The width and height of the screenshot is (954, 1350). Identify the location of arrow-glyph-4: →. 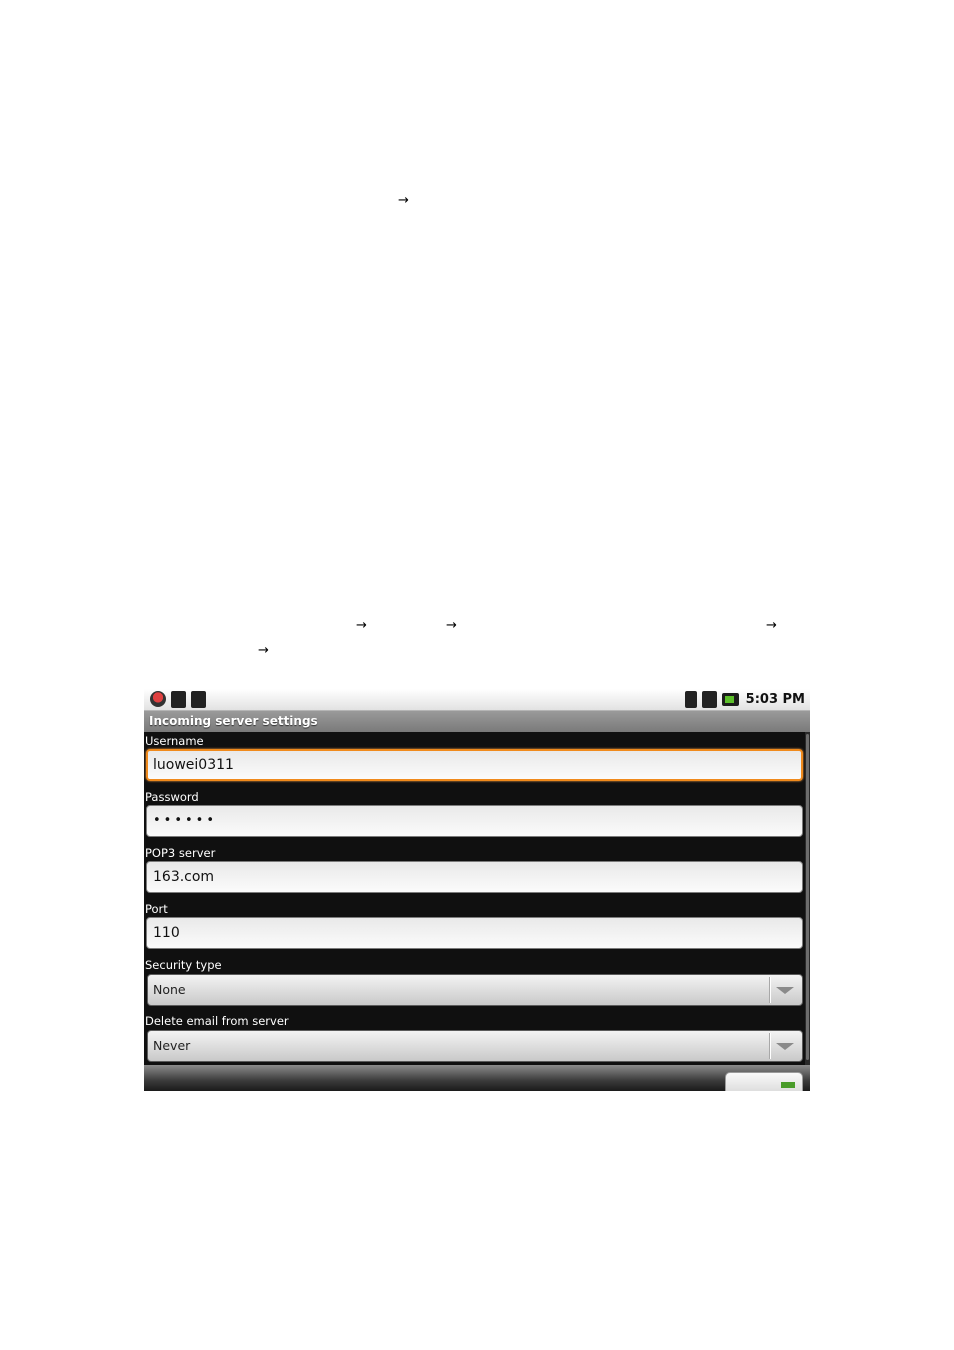
(771, 625).